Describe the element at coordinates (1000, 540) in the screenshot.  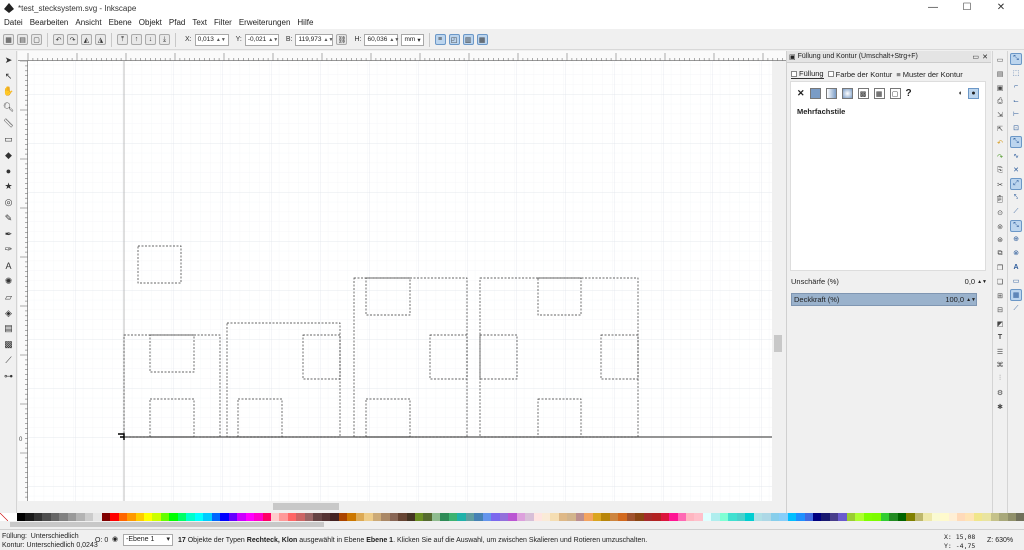
I see `zoom-field: Z: 630%` at that location.